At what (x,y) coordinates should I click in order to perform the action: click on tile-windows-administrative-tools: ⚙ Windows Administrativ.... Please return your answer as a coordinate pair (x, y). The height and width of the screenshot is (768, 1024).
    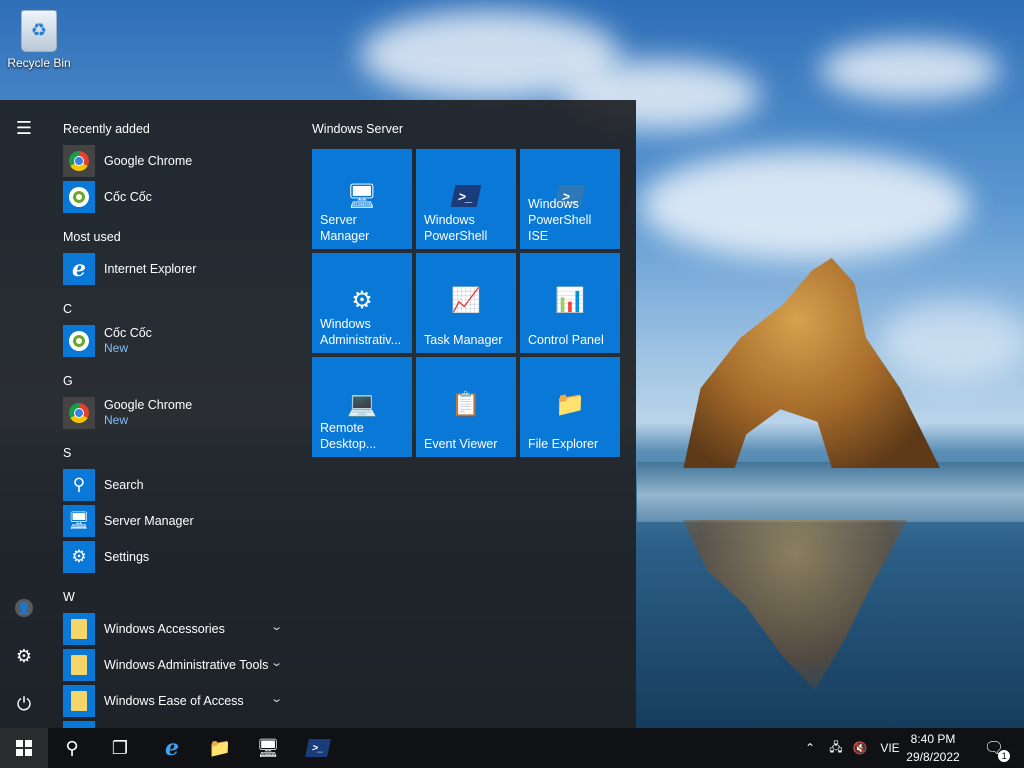
    Looking at the image, I should click on (362, 303).